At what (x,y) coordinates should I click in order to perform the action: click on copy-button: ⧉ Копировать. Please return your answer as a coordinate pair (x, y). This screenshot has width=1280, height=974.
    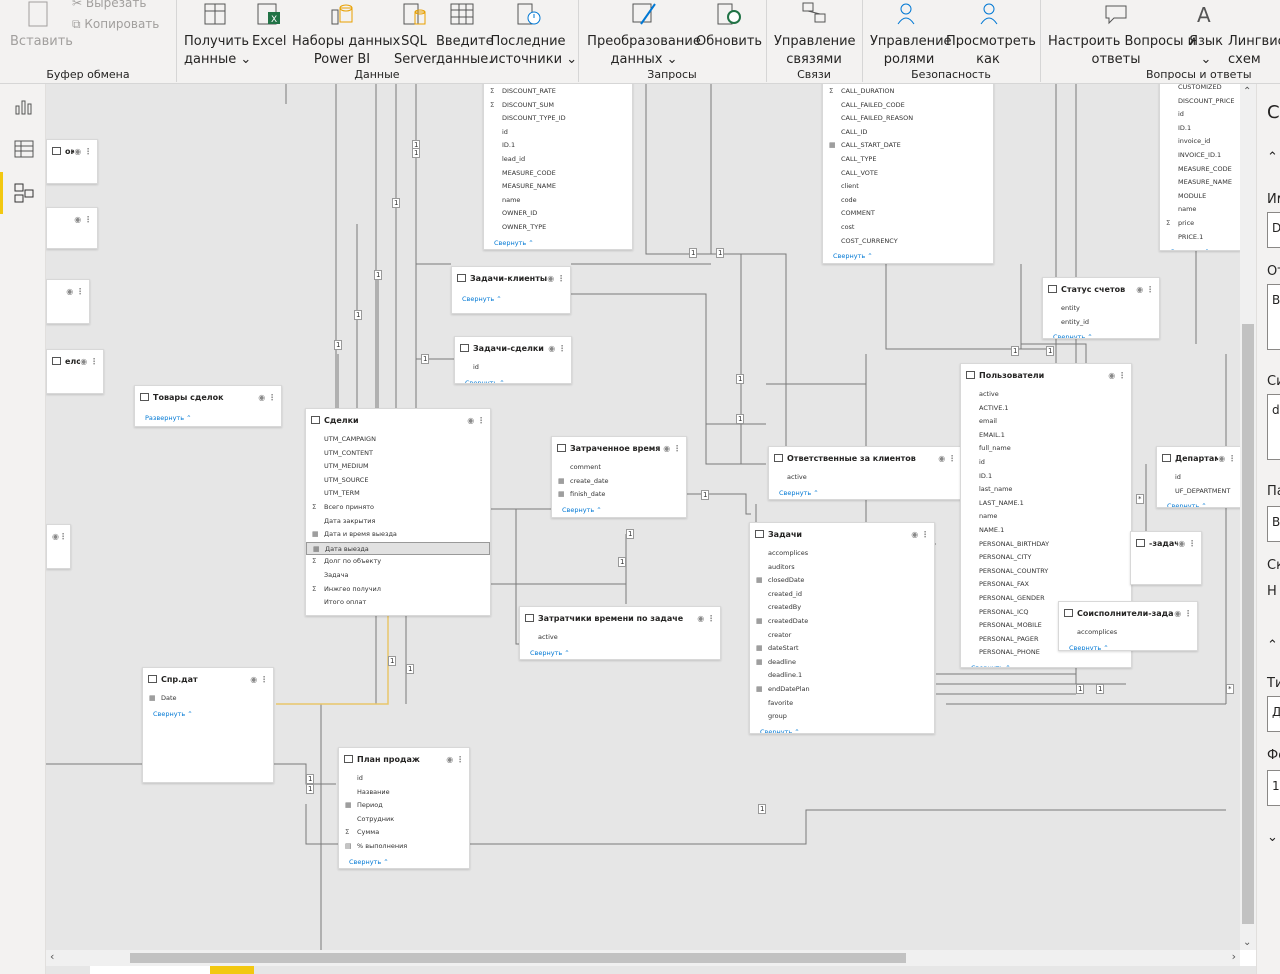
    Looking at the image, I should click on (115, 24).